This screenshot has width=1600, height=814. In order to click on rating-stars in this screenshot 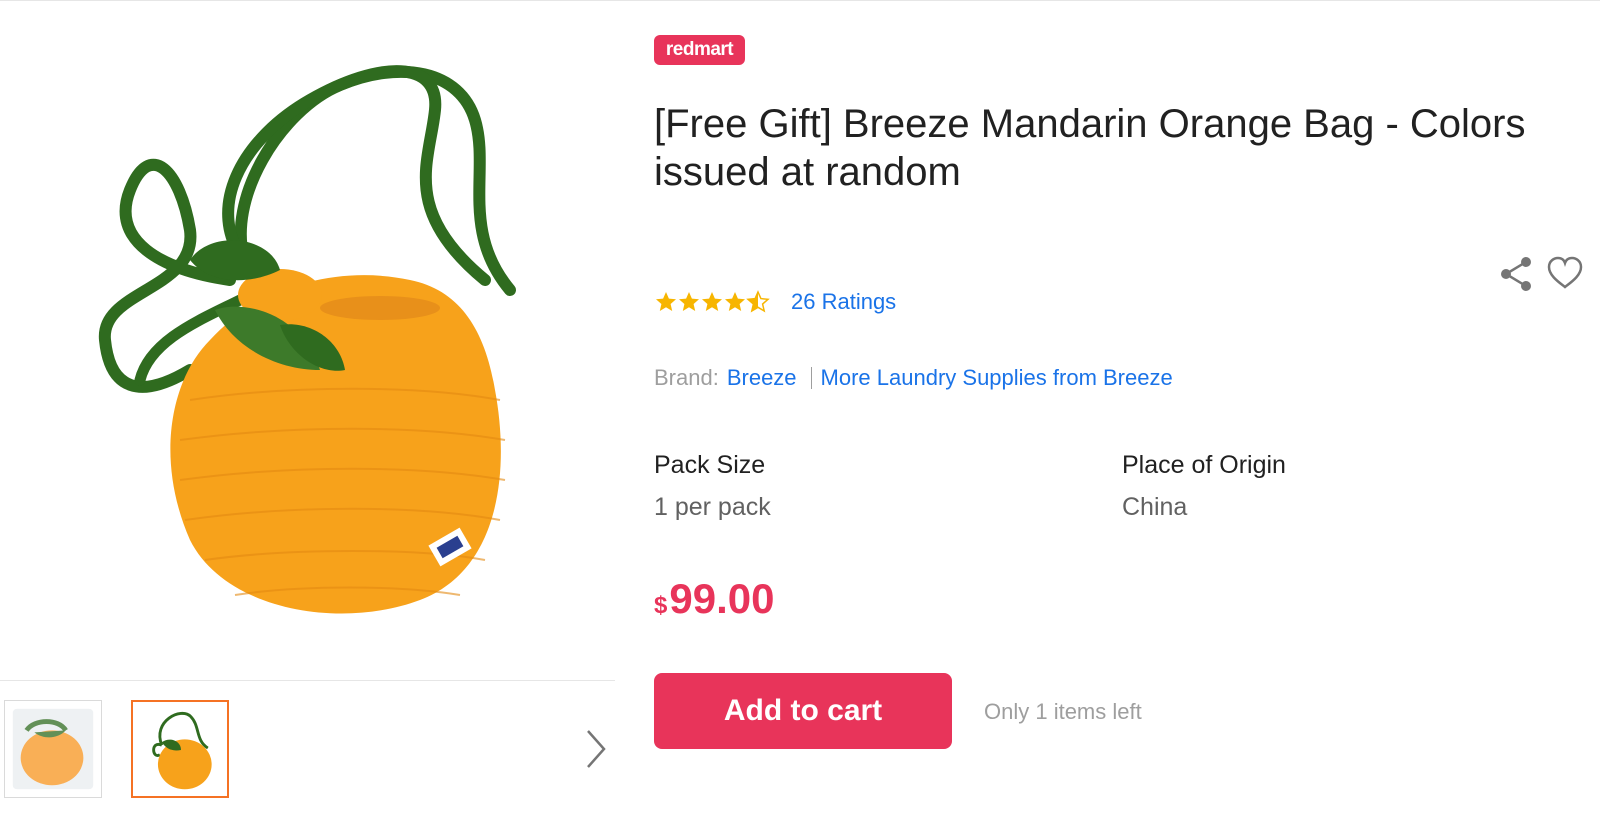, I will do `click(712, 302)`.